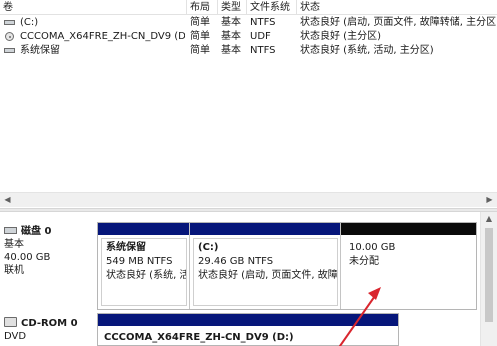  Describe the element at coordinates (208, 247) in the screenshot. I see `partition-name: (C:)` at that location.